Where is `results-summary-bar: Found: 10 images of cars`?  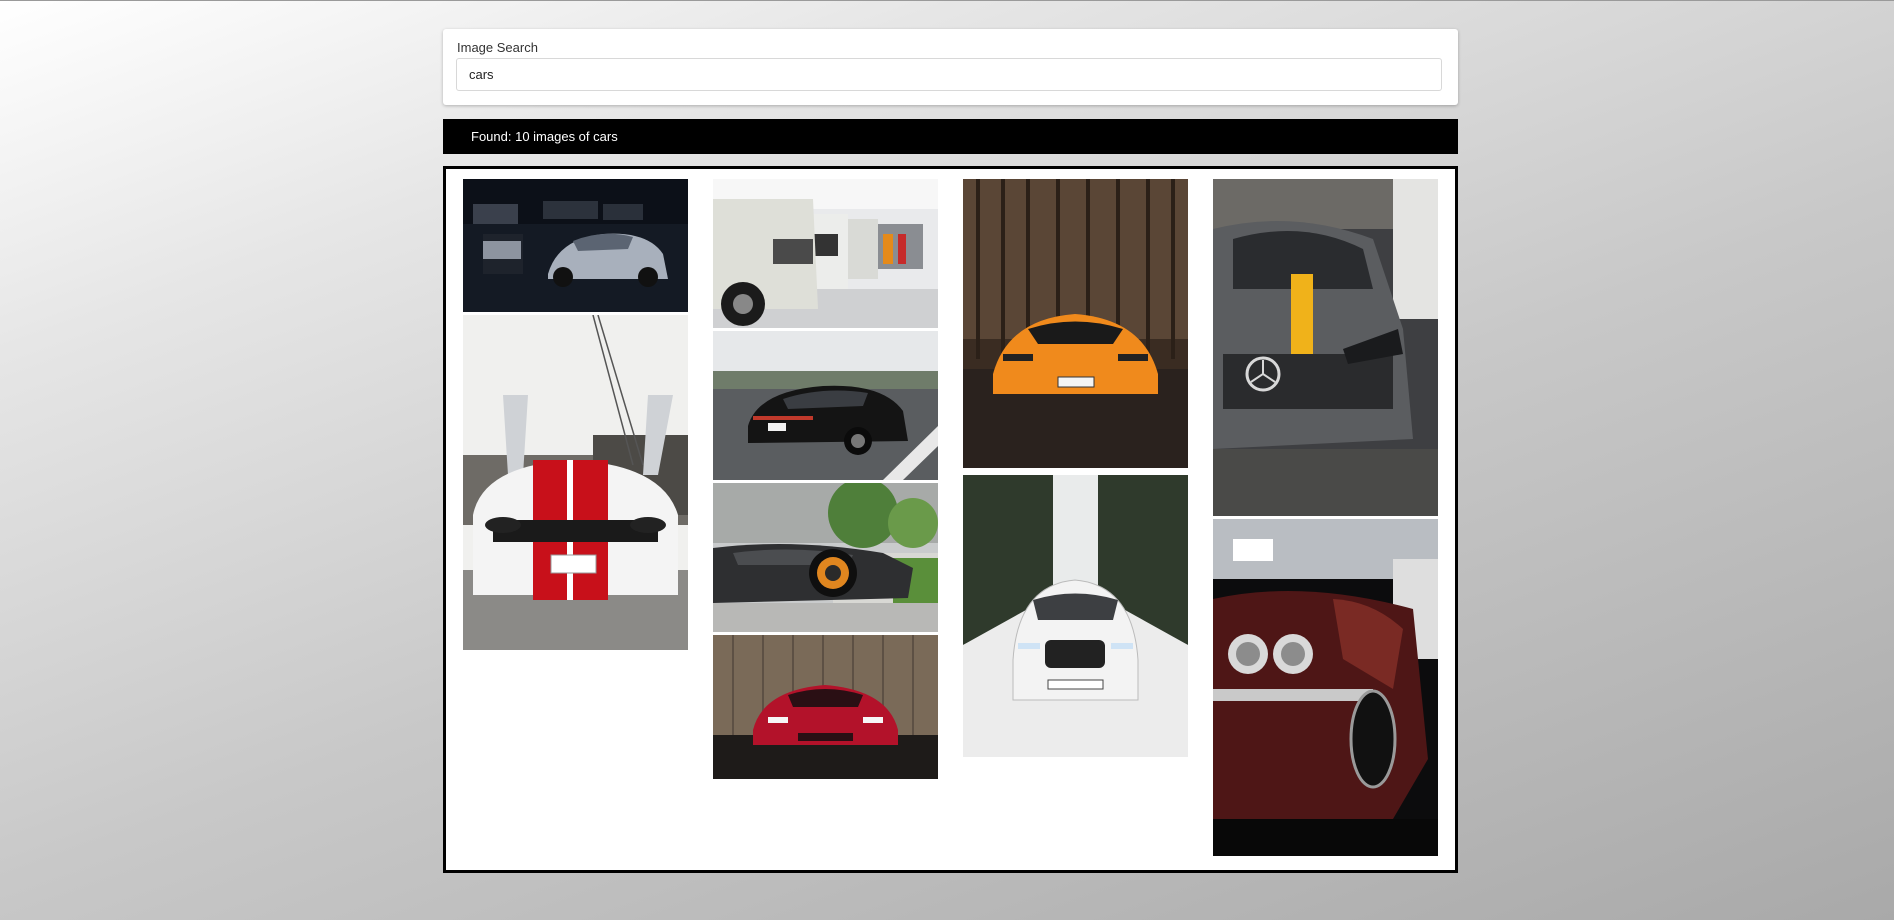 results-summary-bar: Found: 10 images of cars is located at coordinates (950, 136).